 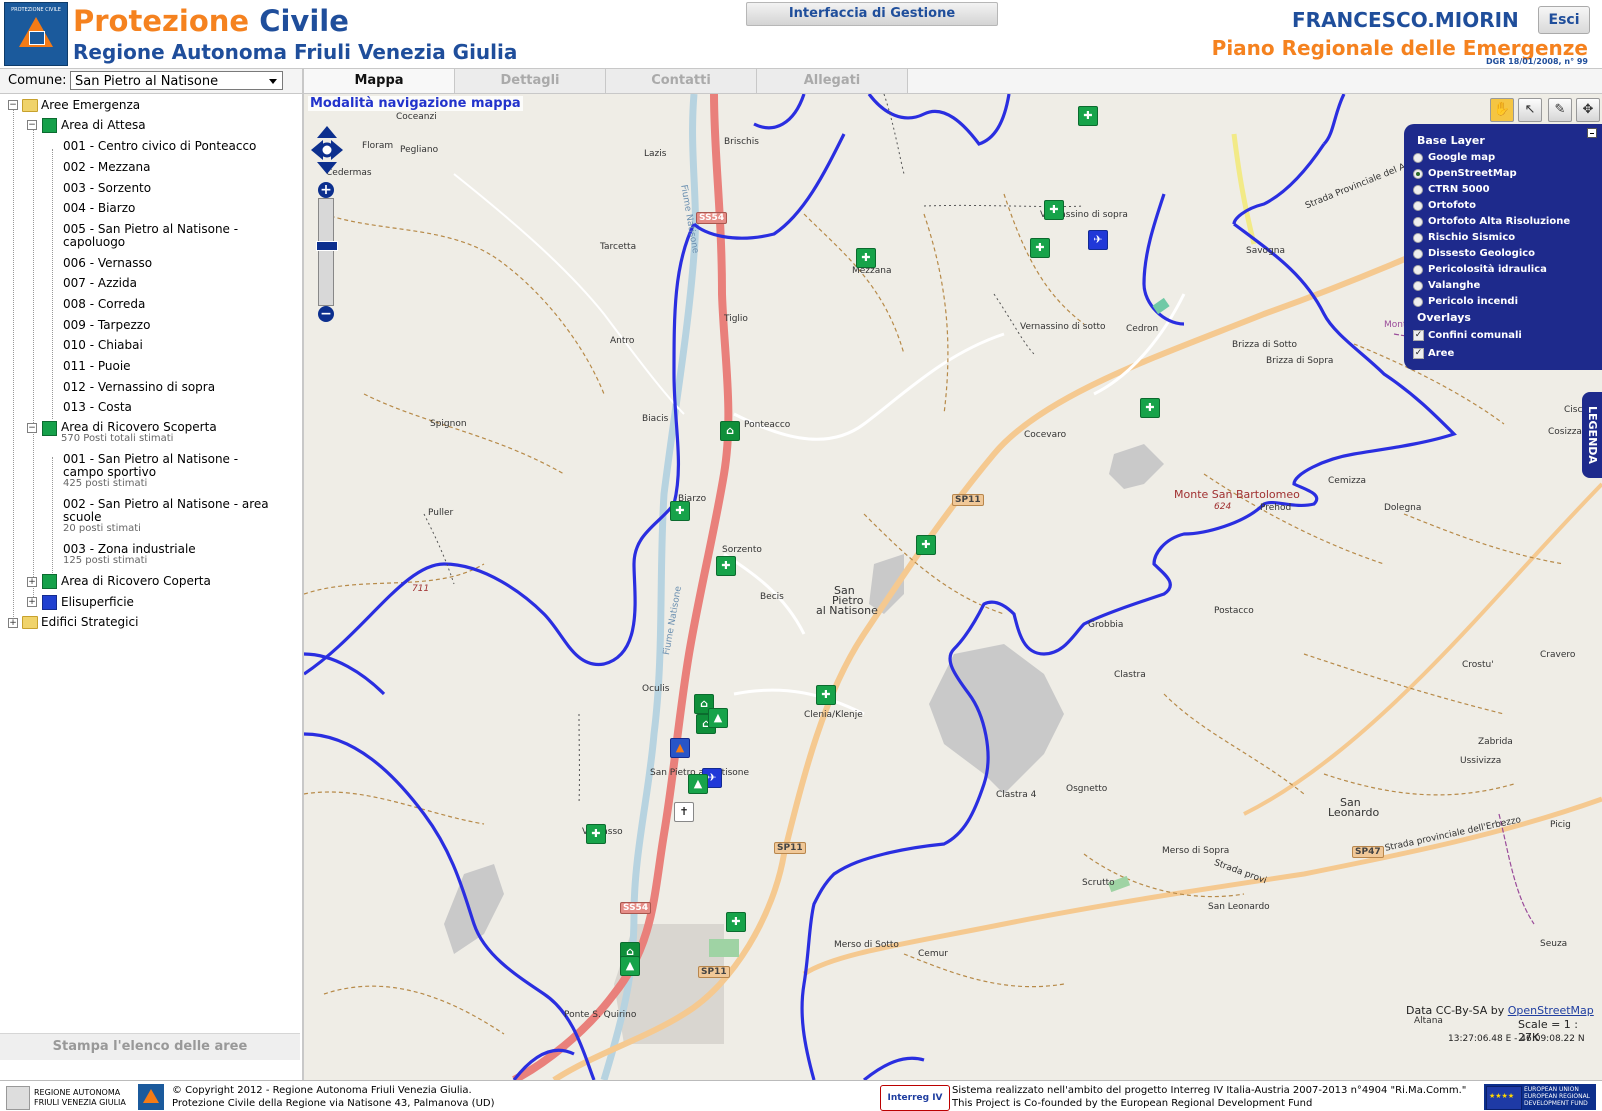 I want to click on tree-root-label: Aree Emergenza, so click(x=90, y=105).